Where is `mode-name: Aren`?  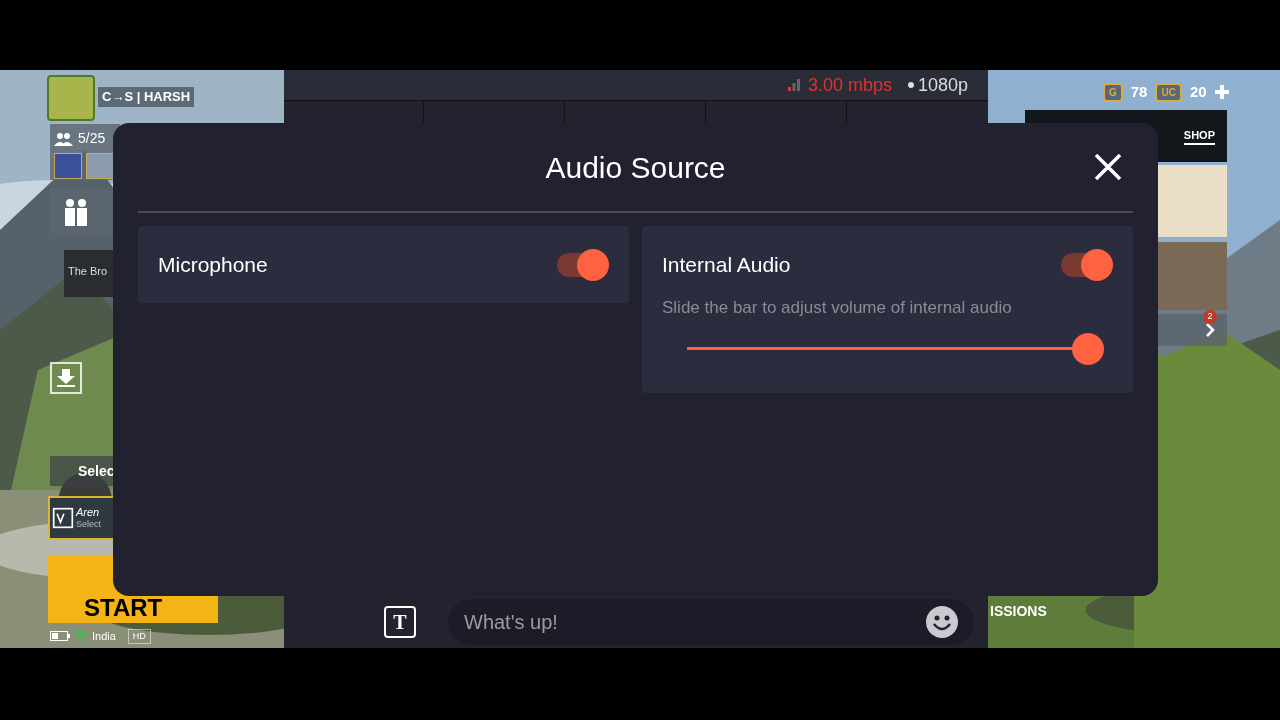
mode-name: Aren is located at coordinates (88, 512).